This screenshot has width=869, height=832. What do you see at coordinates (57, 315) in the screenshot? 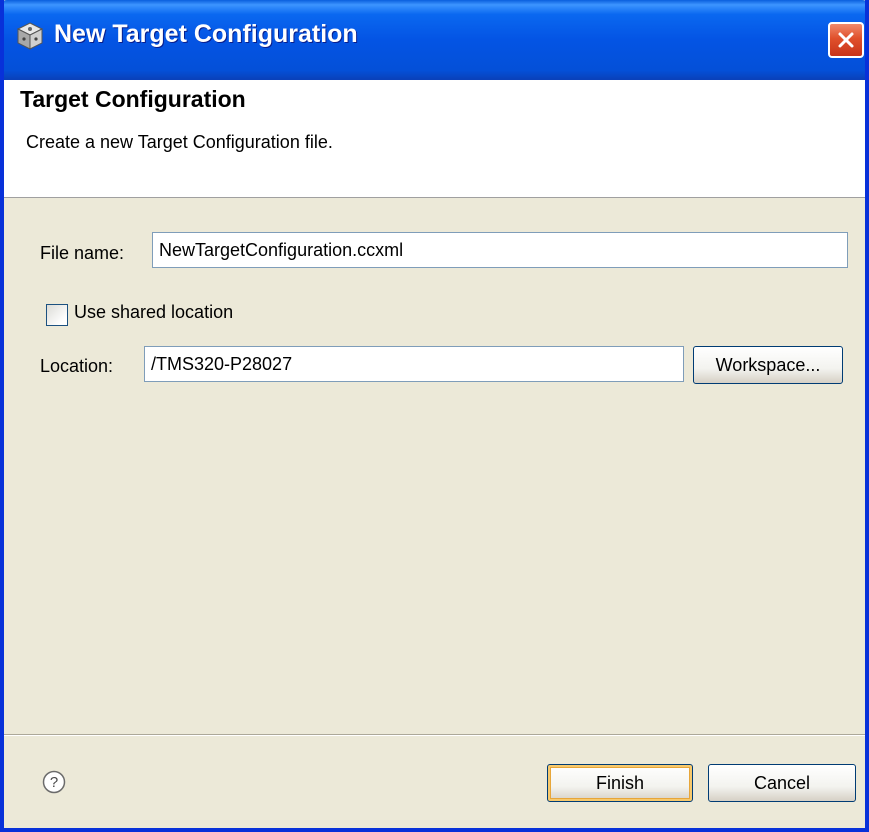
I see `use-shared-location-checkbox` at bounding box center [57, 315].